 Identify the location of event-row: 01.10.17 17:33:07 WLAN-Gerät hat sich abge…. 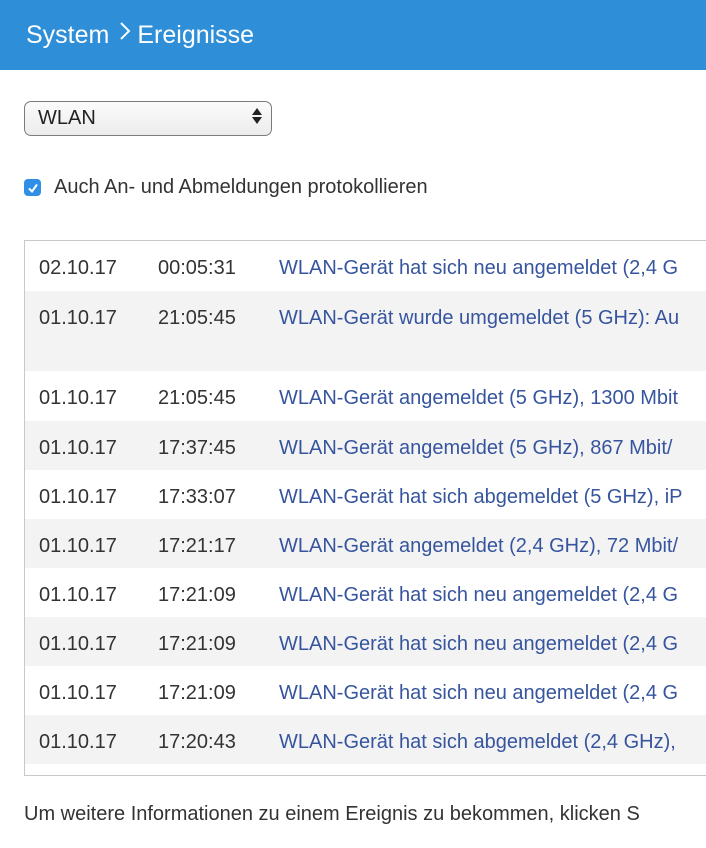
(365, 494).